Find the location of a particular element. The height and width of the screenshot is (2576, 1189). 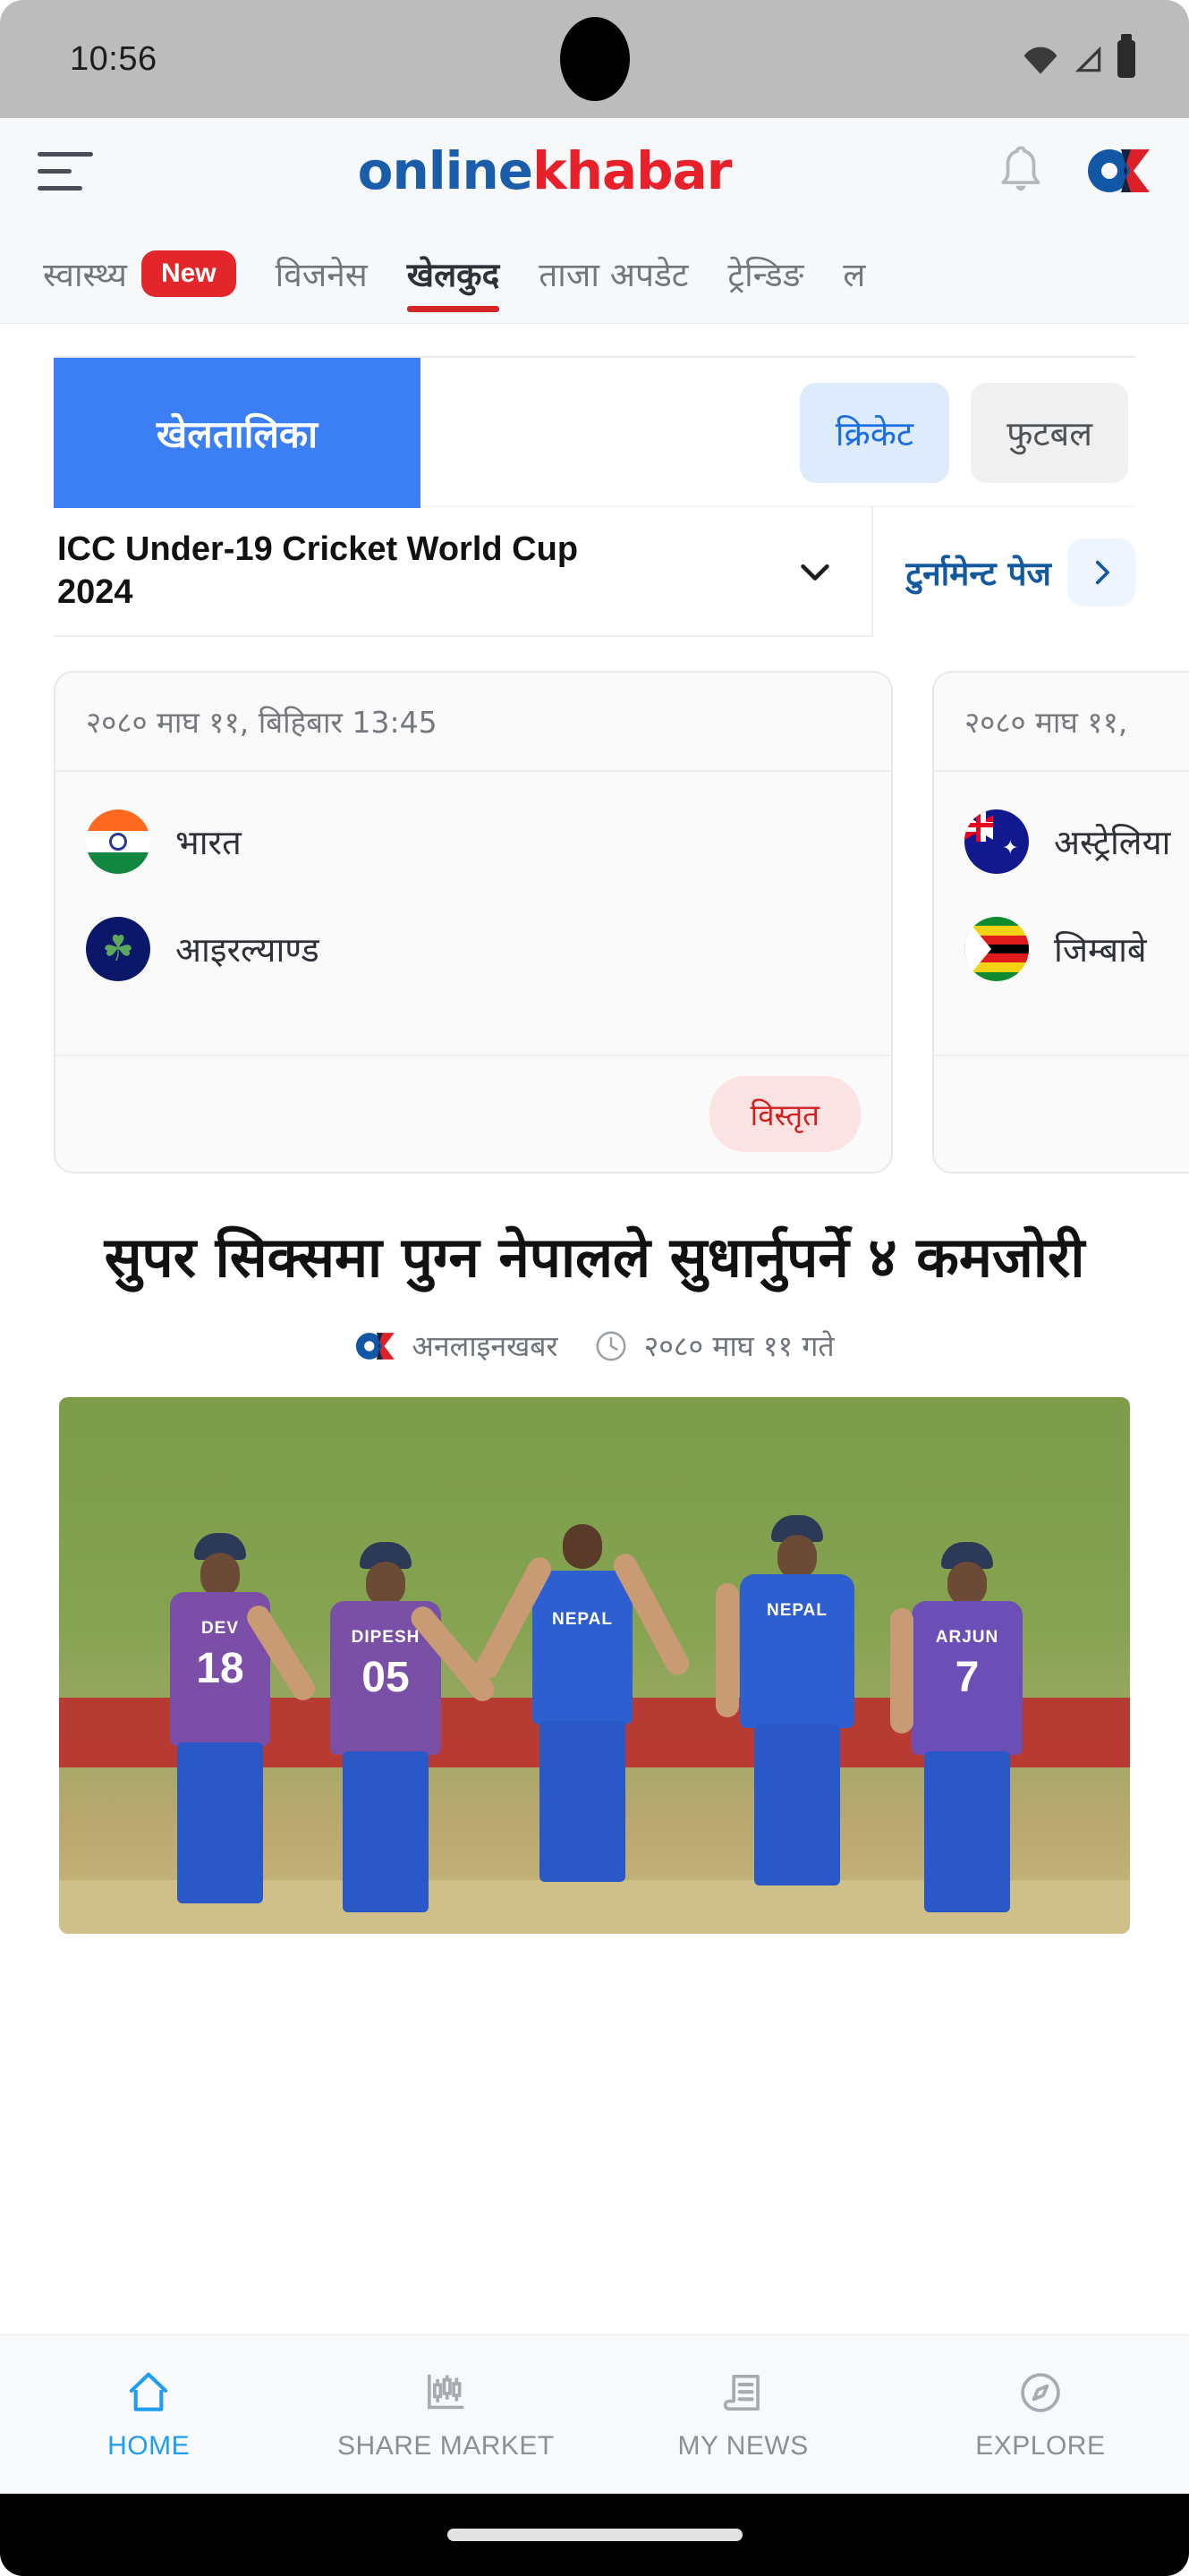

tab-label: खेलकुद is located at coordinates (453, 275).